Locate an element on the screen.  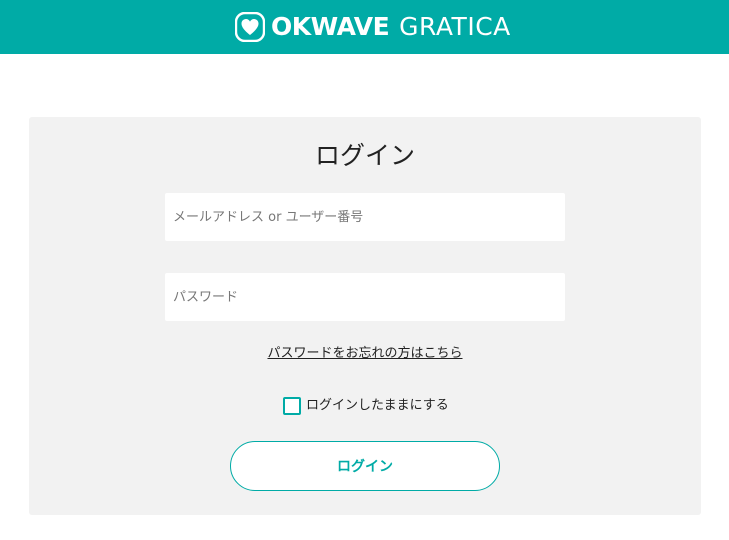
forgot-password-link: パスワードをお忘れの方はこちら is located at coordinates (364, 353).